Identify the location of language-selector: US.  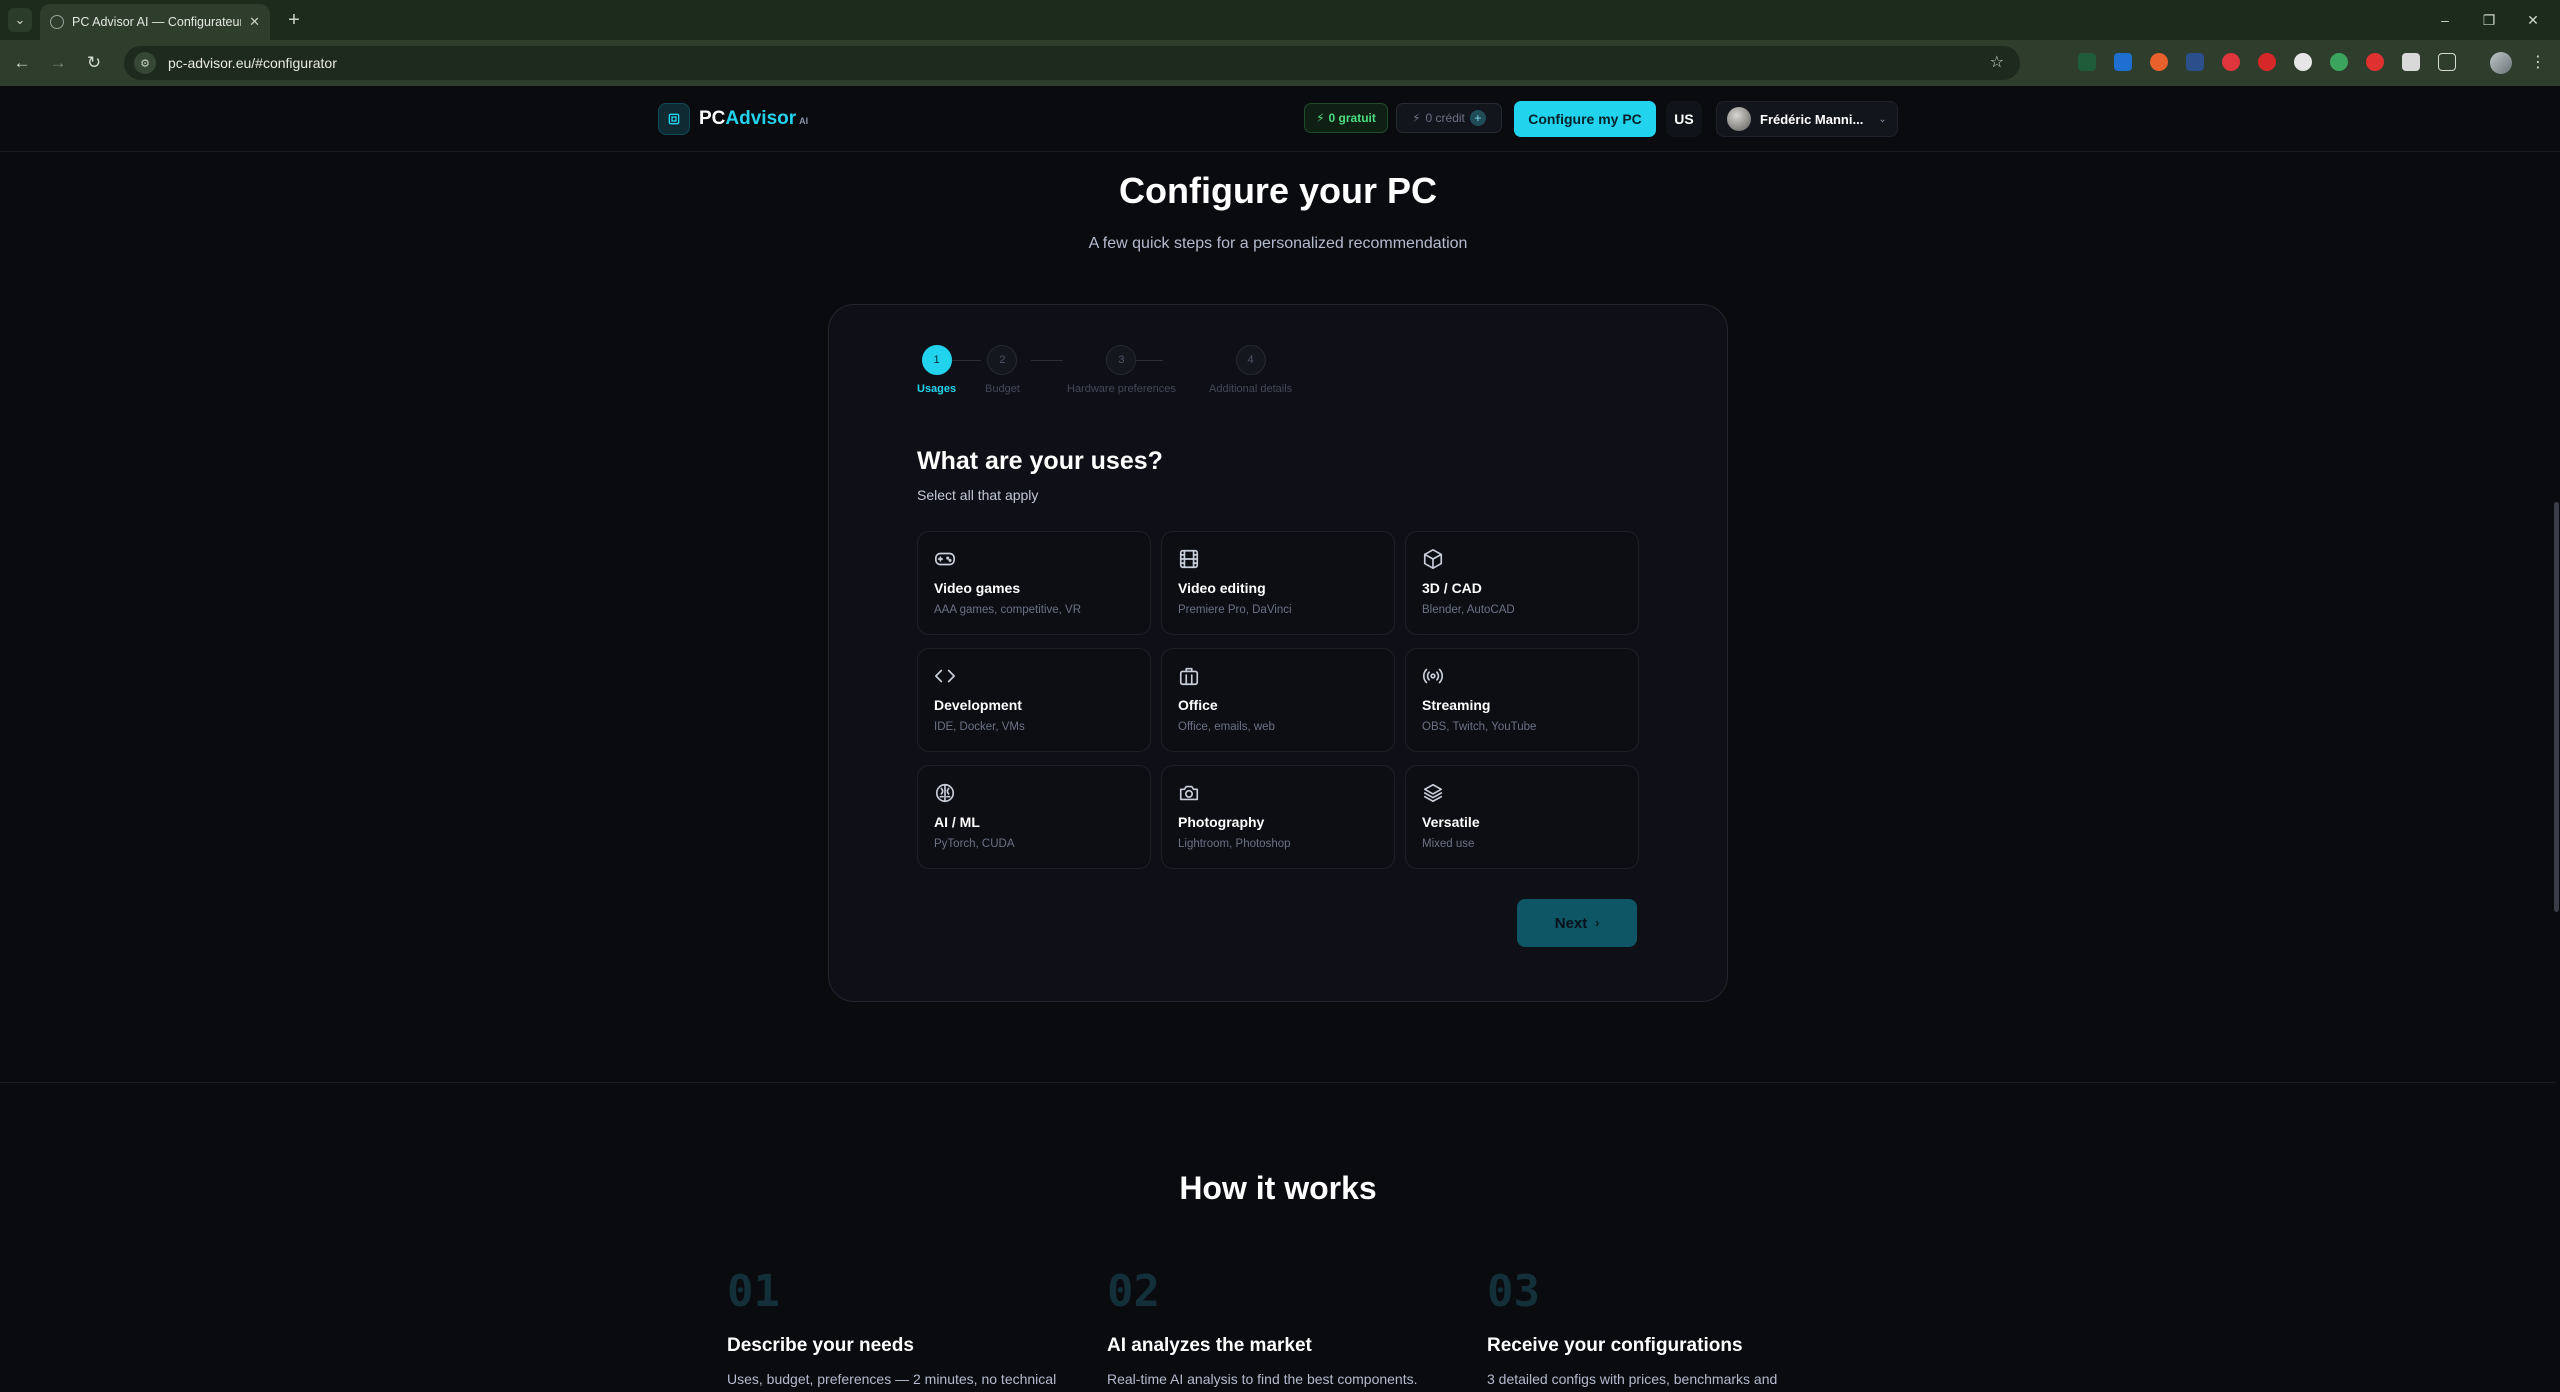
(1684, 119).